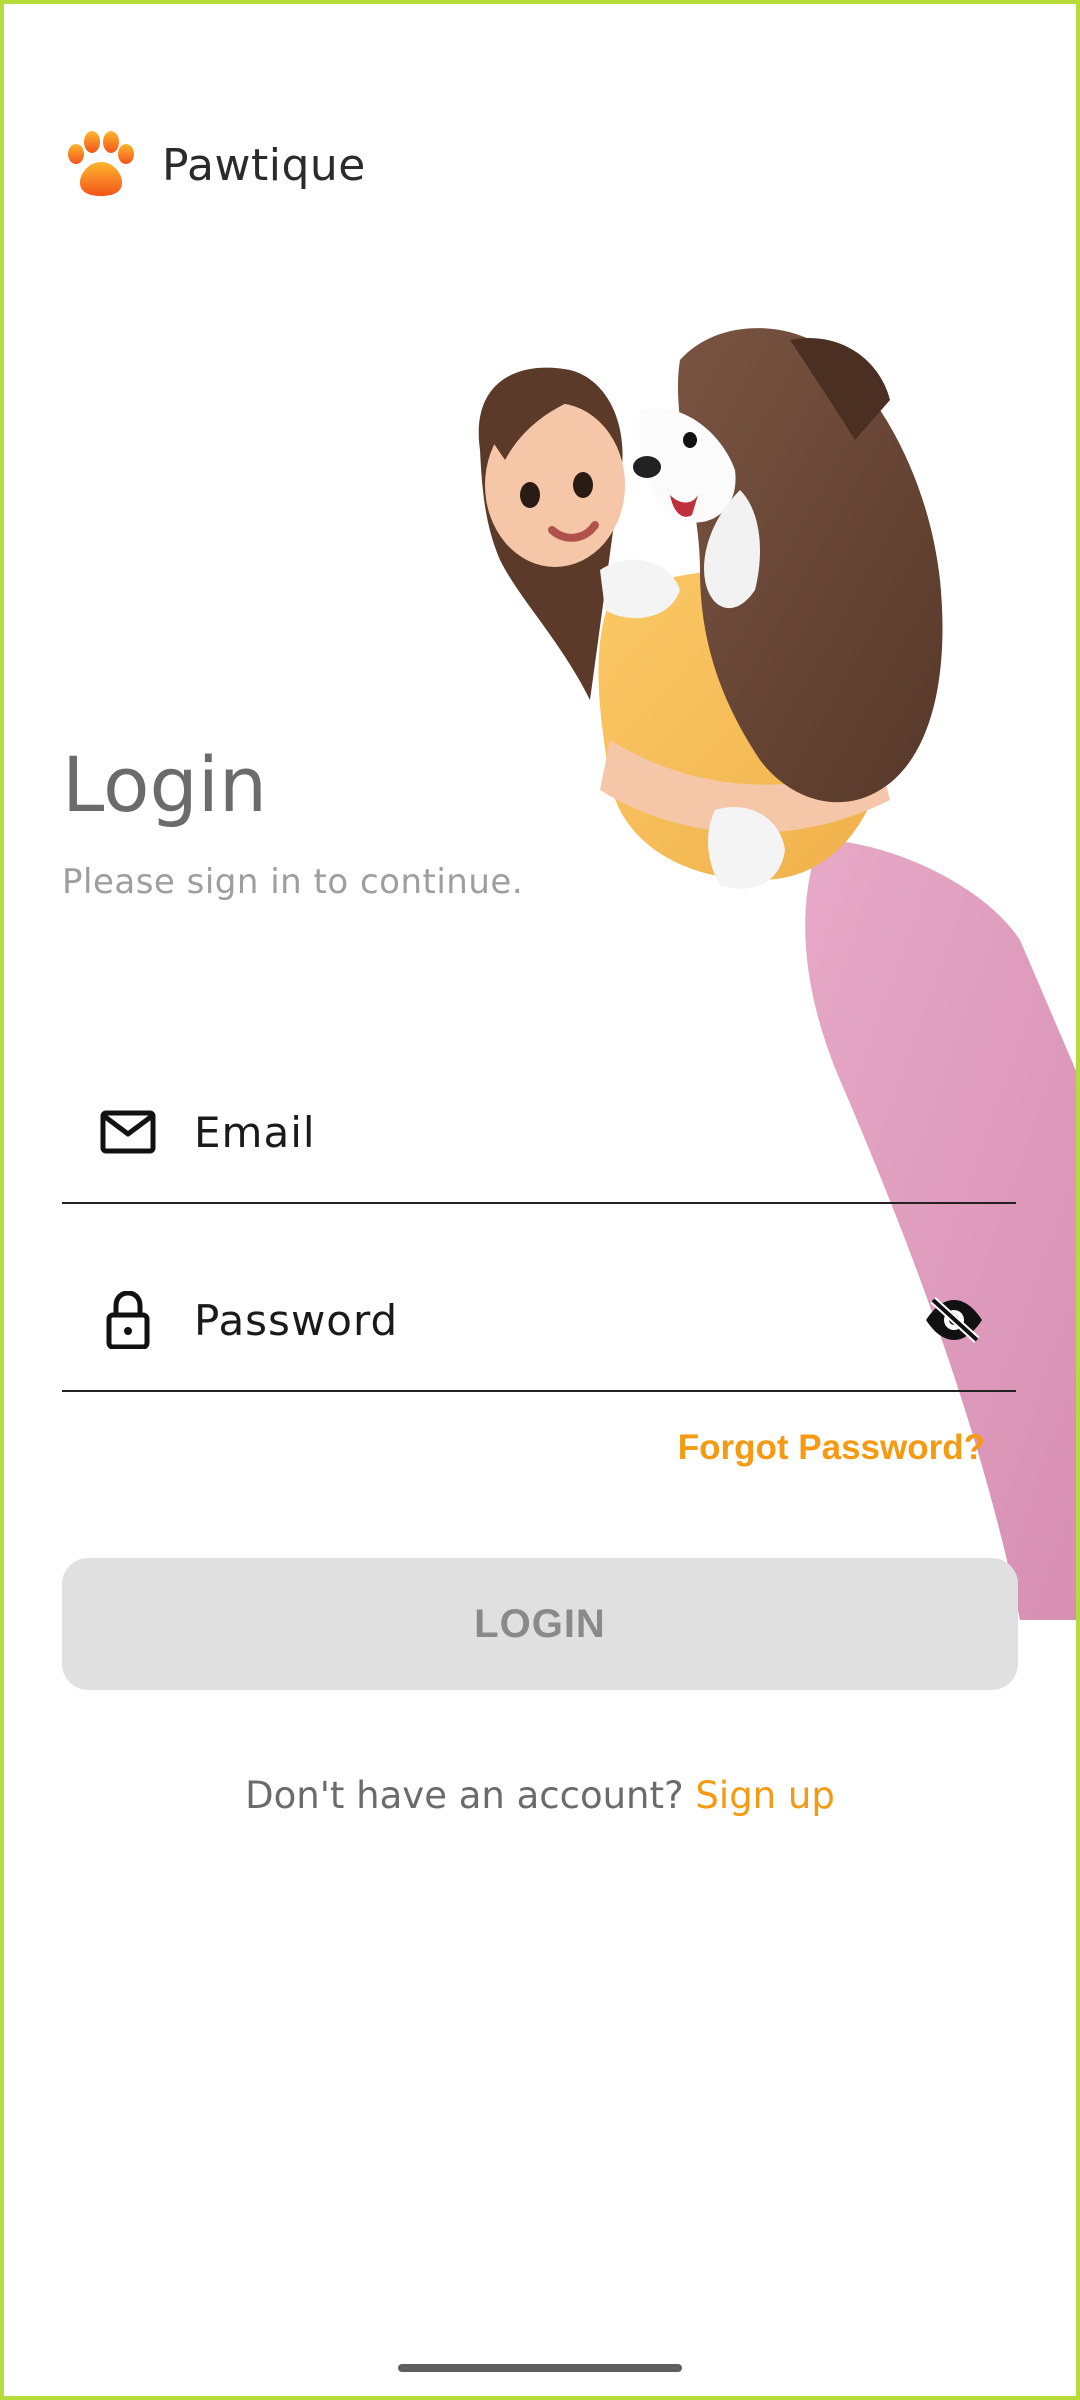  Describe the element at coordinates (293, 882) in the screenshot. I see `page-subtitle: Please sign in to continue.` at that location.